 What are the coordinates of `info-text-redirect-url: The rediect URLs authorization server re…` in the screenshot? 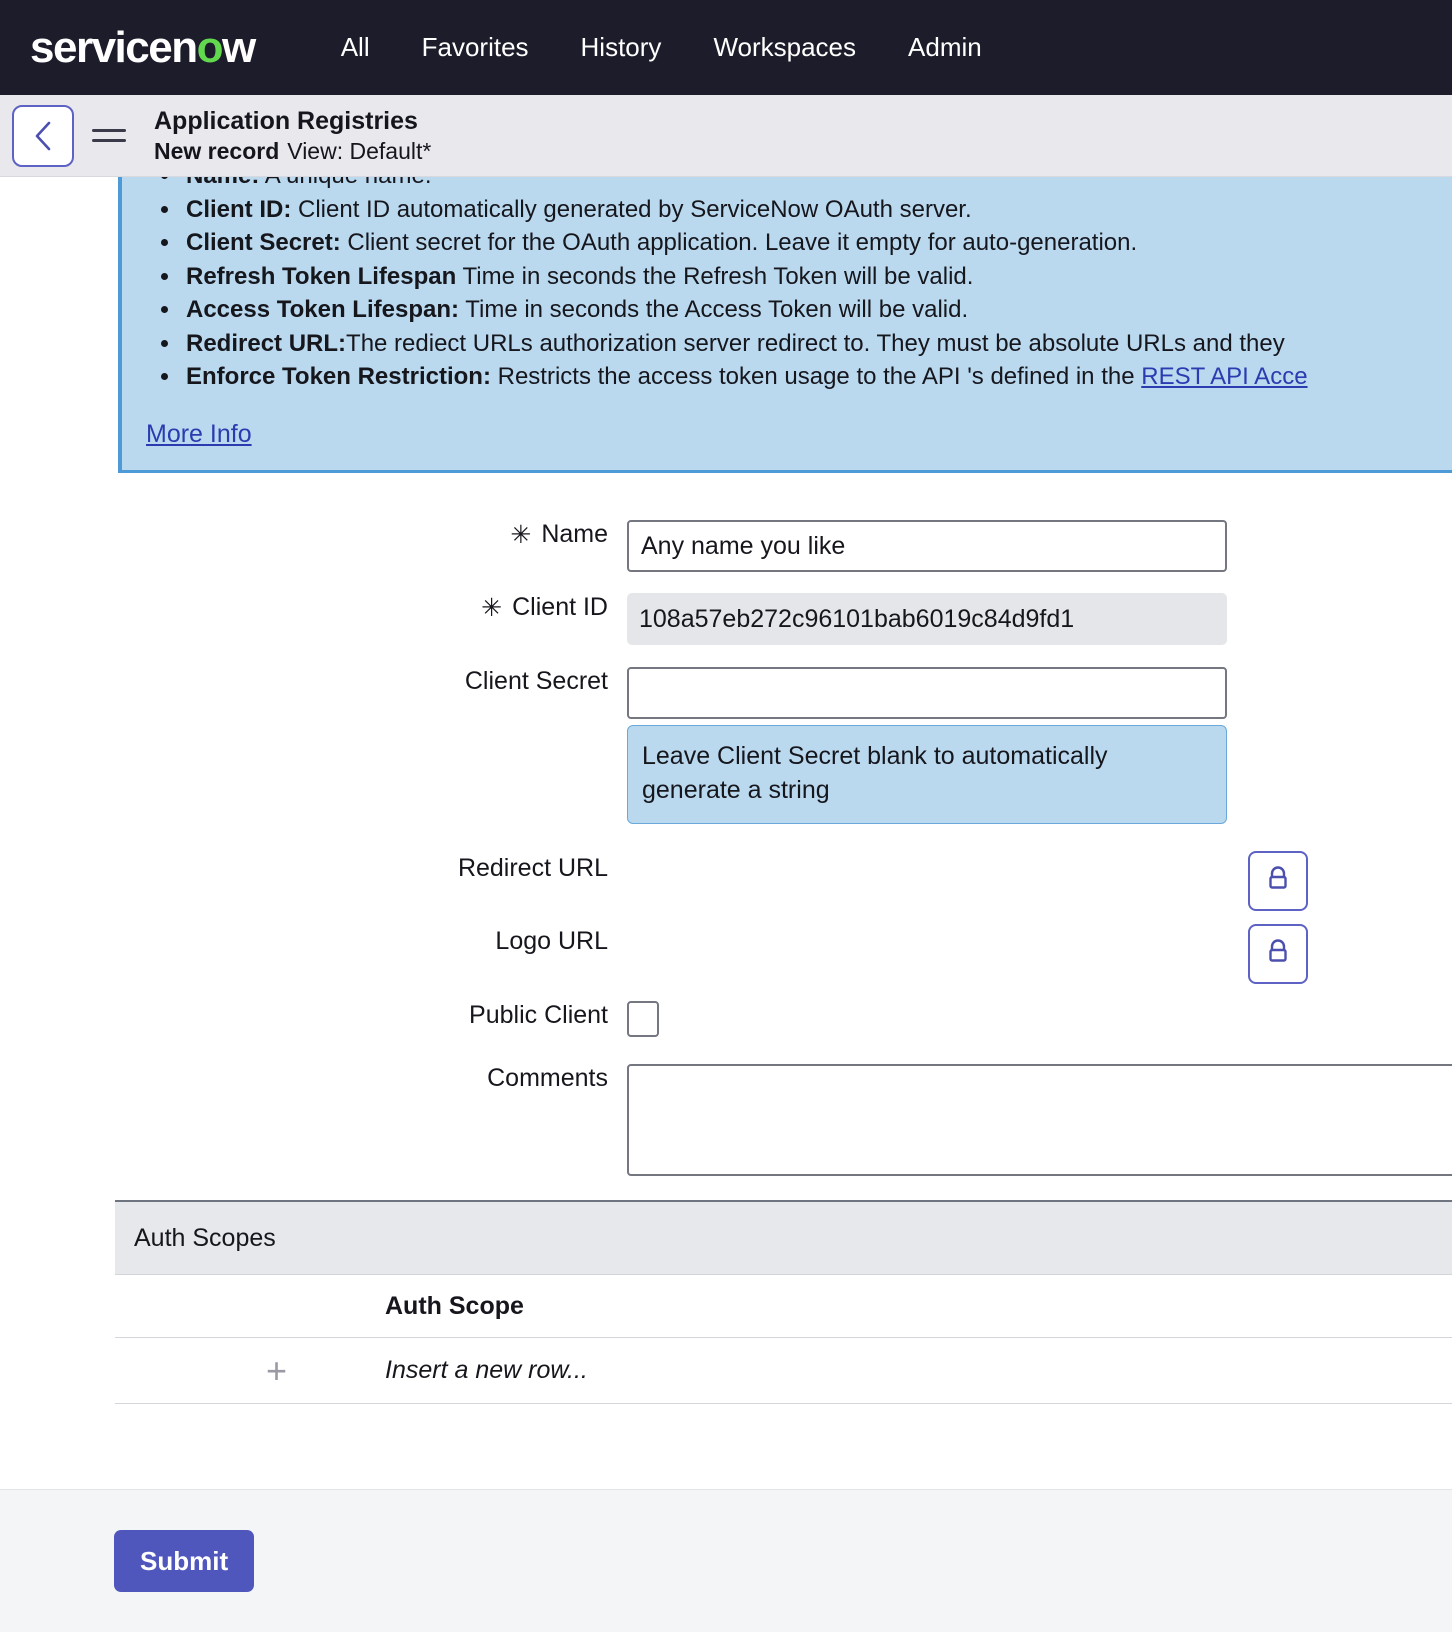 It's located at (815, 343).